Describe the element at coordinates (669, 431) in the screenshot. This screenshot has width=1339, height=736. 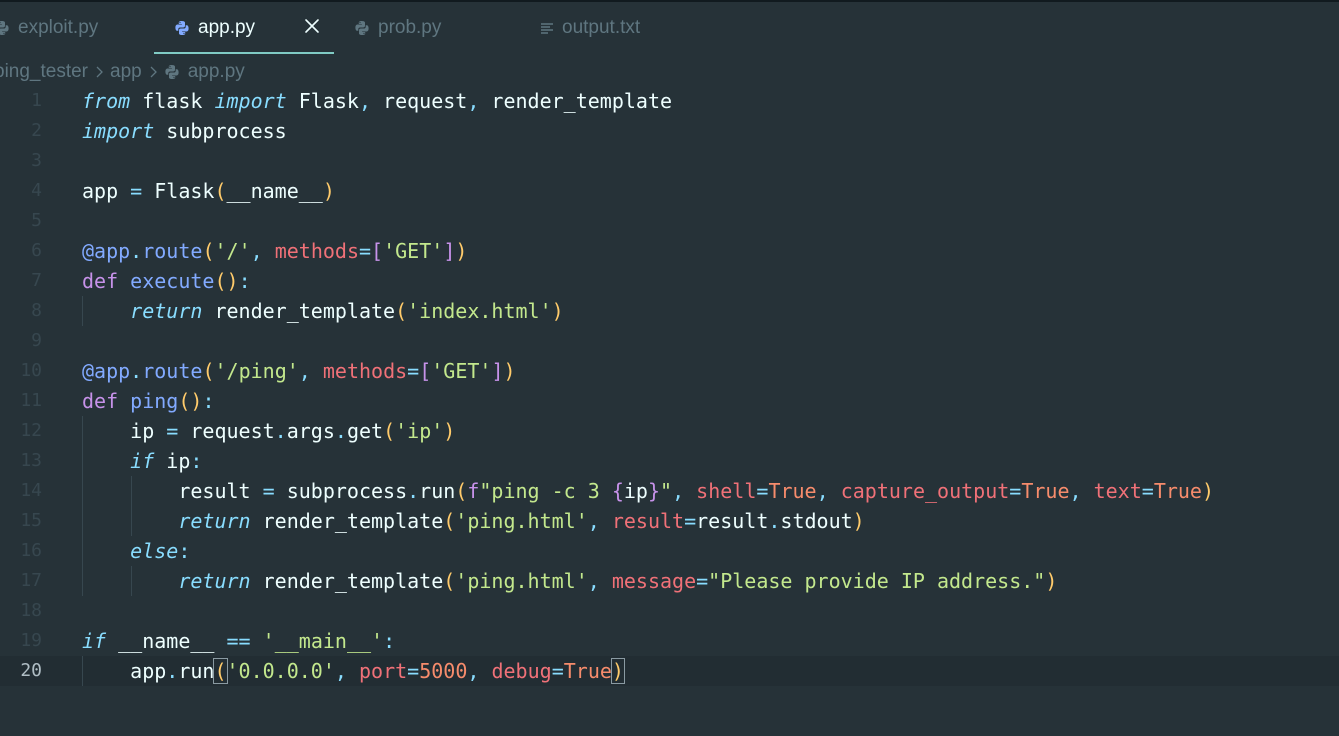
I see `code-line: 12 ip = request.args.get('ip')` at that location.